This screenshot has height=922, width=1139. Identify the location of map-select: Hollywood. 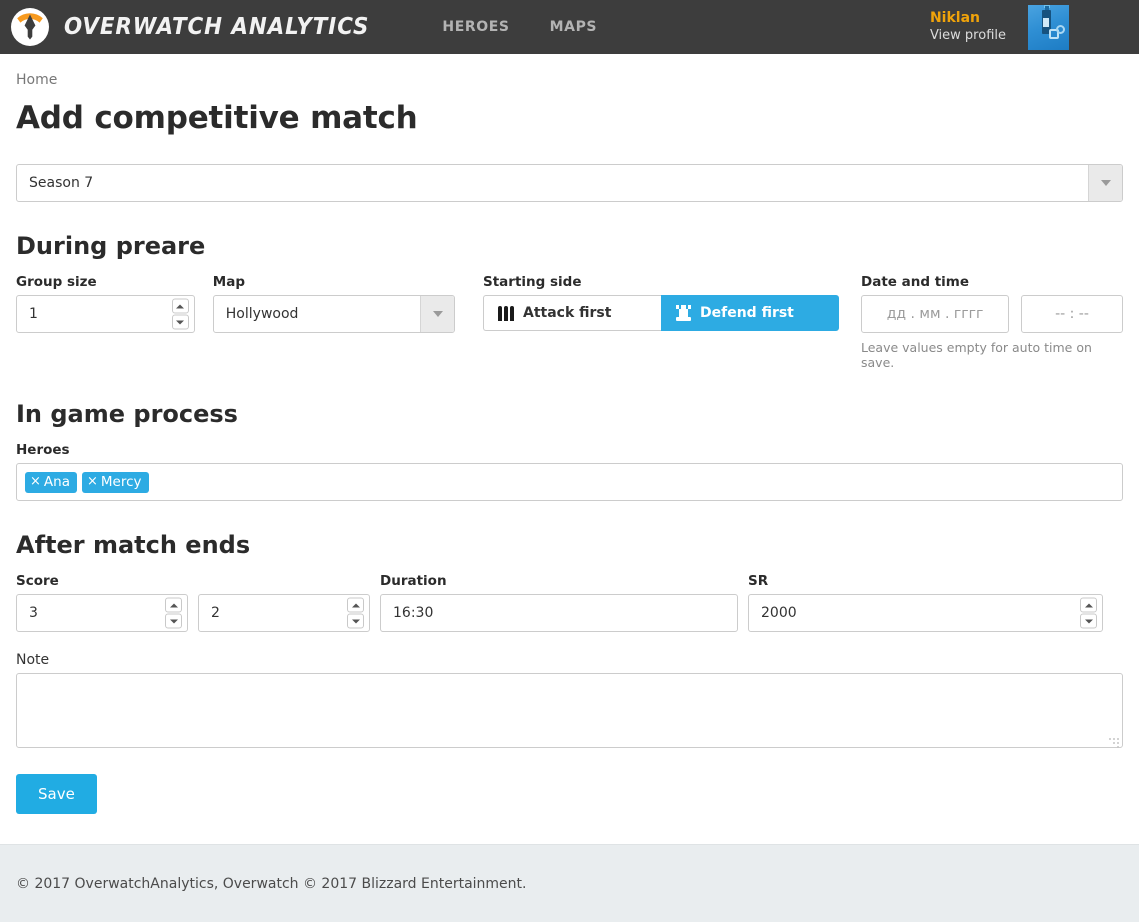
(333, 314).